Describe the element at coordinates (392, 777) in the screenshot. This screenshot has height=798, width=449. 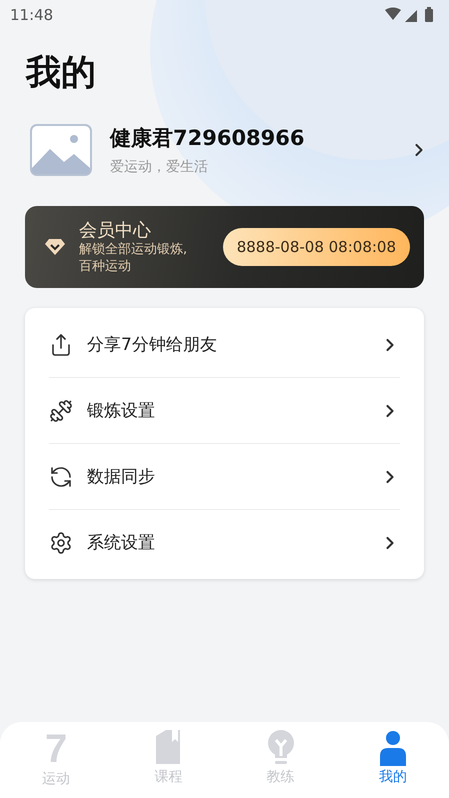
I see `nav-tab: 我的` at that location.